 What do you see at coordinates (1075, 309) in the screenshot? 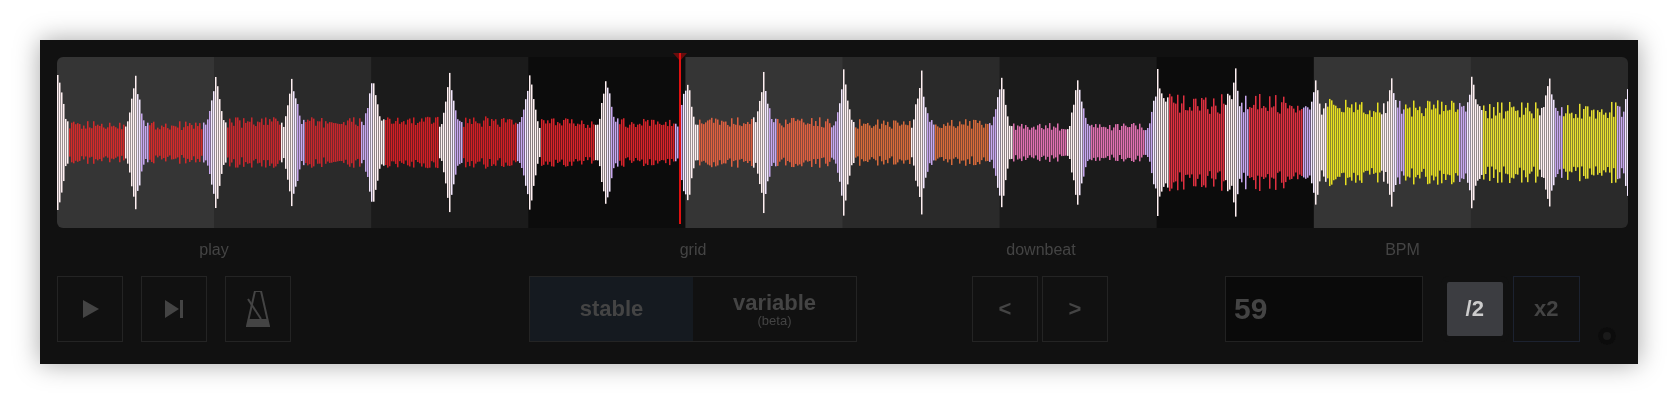
I see `downbeat-button: >` at bounding box center [1075, 309].